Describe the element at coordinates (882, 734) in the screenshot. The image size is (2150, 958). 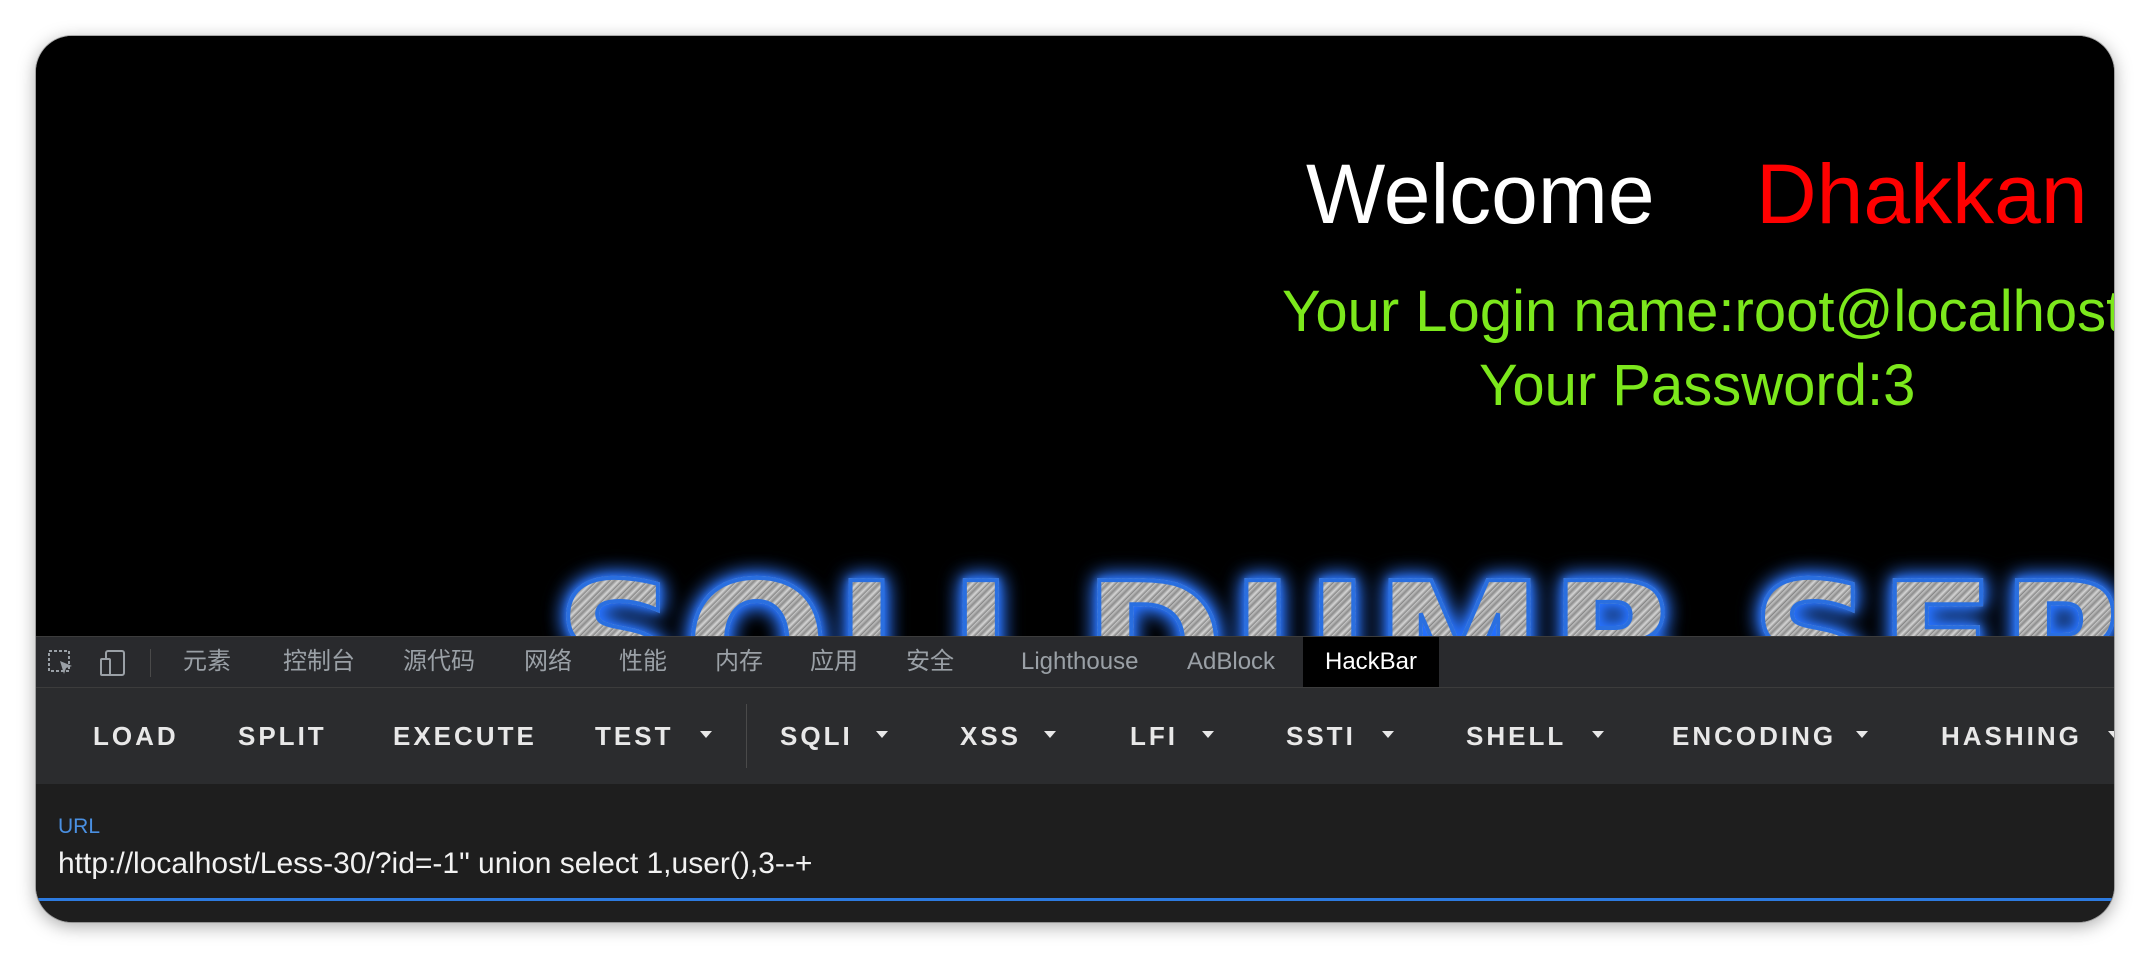
I see `sqli-chevron-down-icon` at that location.